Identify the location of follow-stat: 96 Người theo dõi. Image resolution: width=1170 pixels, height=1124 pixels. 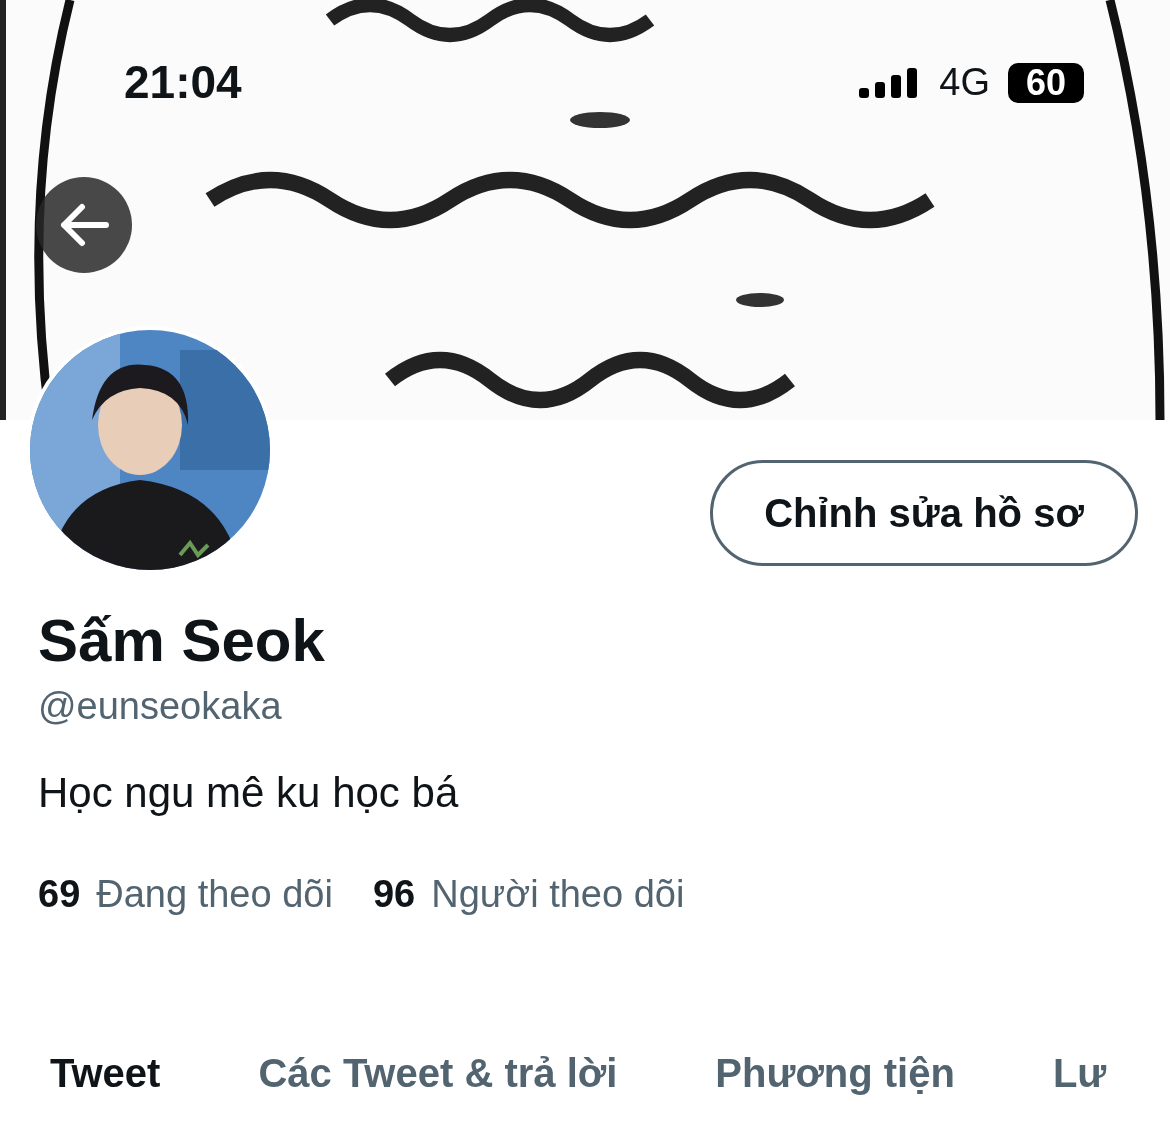
(528, 894).